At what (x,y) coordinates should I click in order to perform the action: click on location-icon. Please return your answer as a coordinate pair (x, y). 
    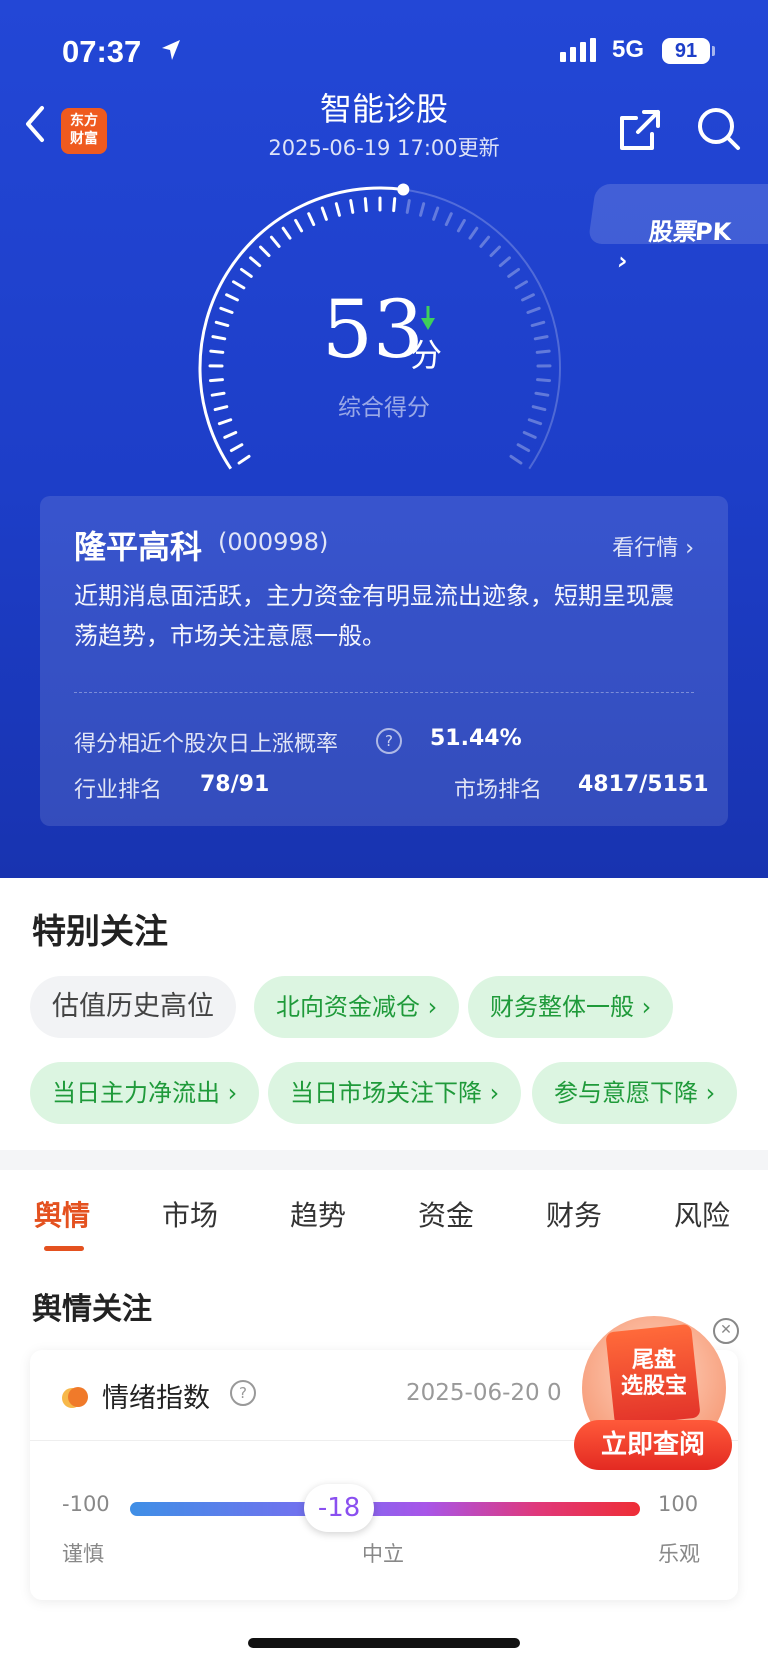
    Looking at the image, I should click on (171, 52).